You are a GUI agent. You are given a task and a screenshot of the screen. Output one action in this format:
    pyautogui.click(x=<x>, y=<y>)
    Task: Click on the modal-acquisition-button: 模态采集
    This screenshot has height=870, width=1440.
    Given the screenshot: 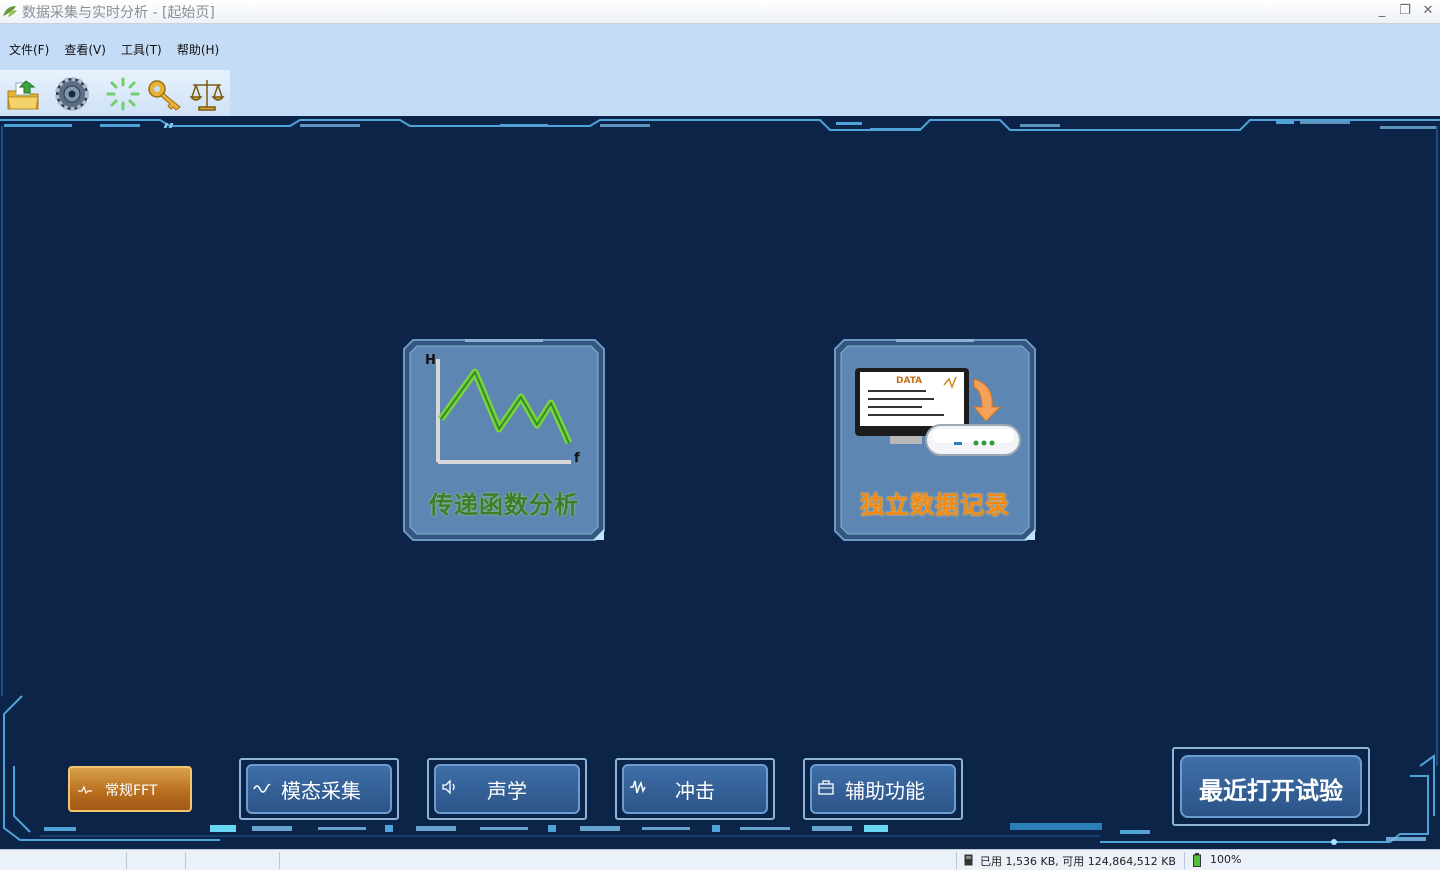 What is the action you would take?
    pyautogui.click(x=319, y=789)
    